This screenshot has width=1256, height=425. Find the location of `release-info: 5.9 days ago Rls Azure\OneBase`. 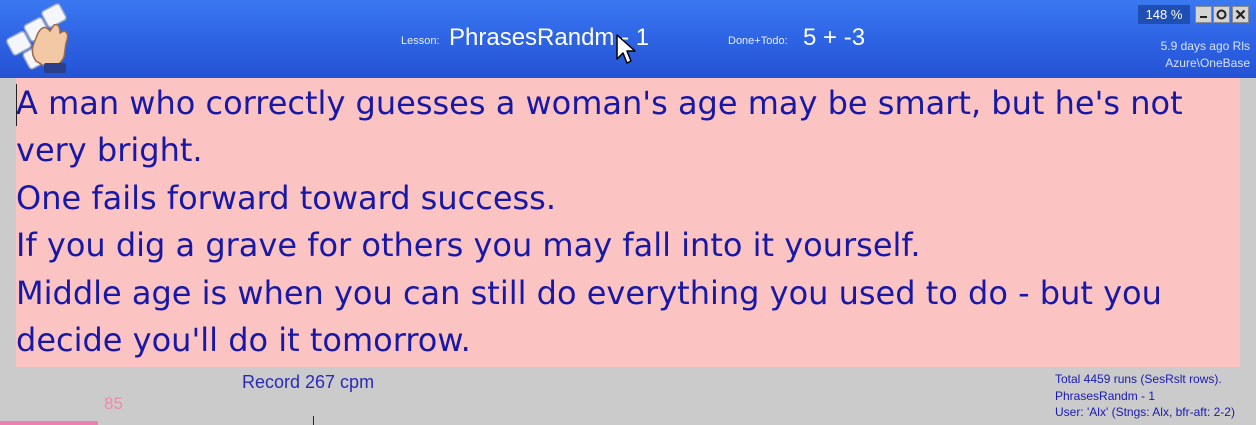

release-info: 5.9 days ago Rls Azure\OneBase is located at coordinates (1205, 55).